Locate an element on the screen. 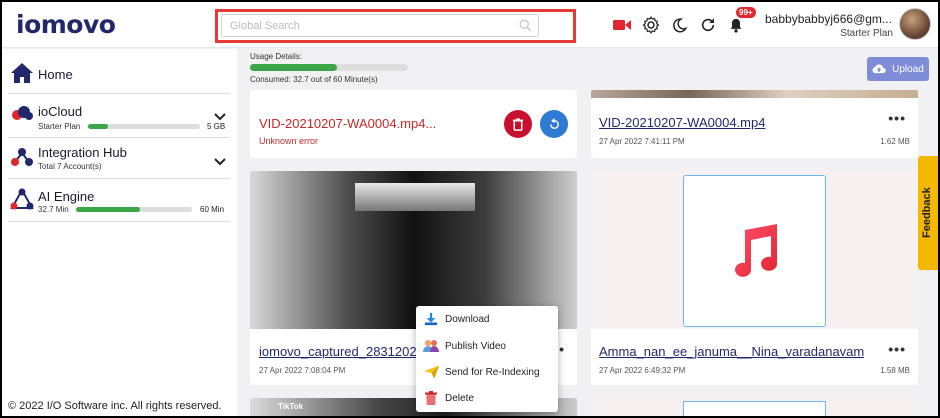 This screenshot has width=940, height=418. card-error-status: Unknown error is located at coordinates (289, 141).